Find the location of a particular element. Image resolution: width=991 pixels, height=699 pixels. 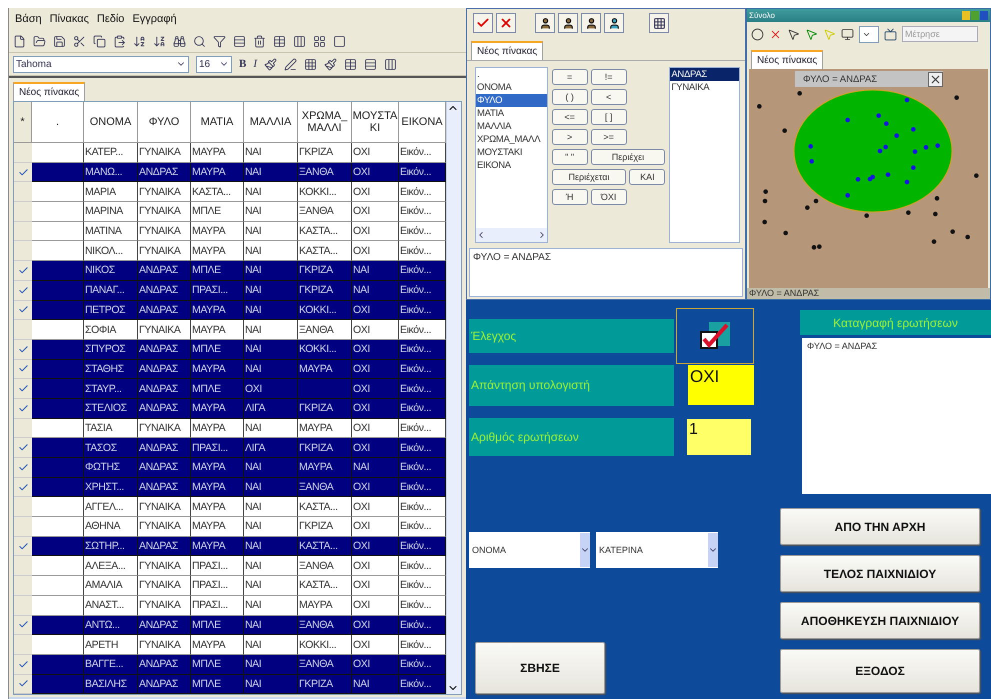

clear-button: ΣΒΗΣΕ is located at coordinates (540, 668).